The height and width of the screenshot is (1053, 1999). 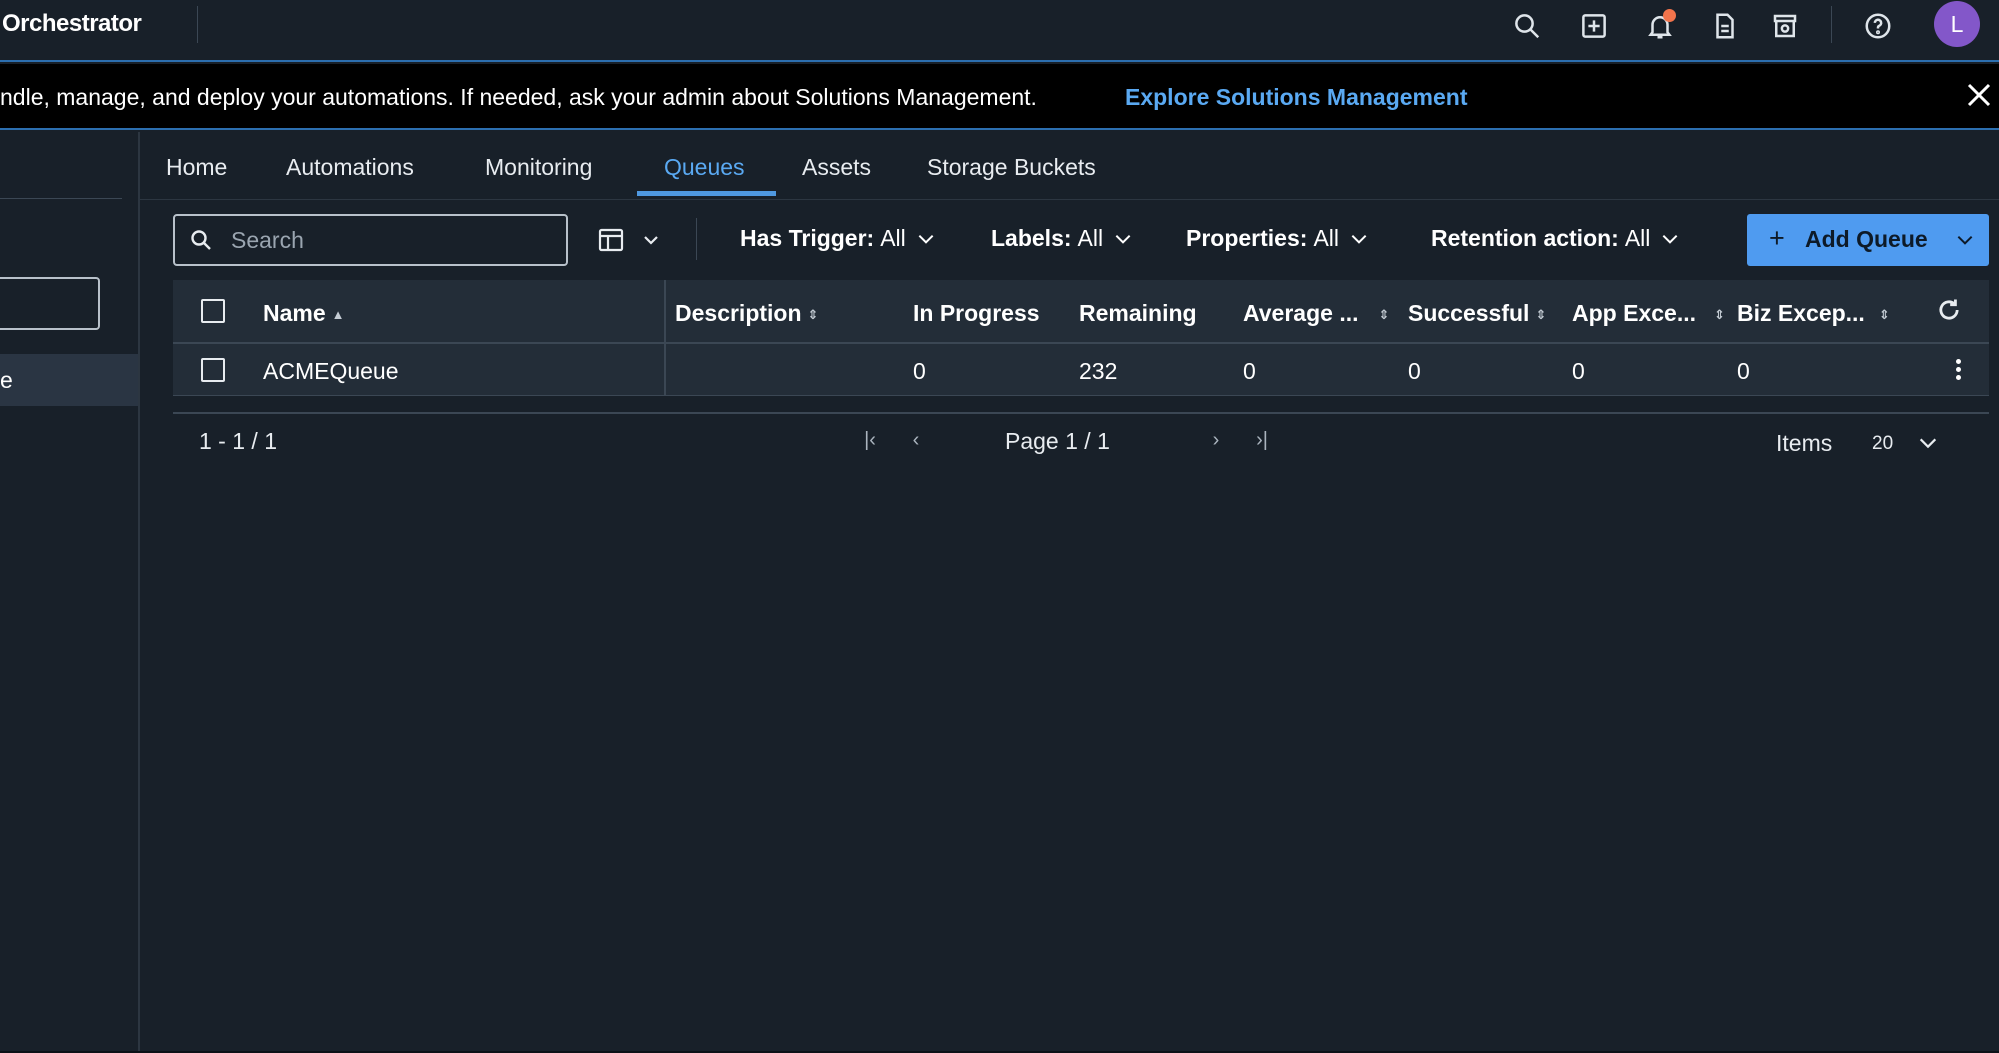 What do you see at coordinates (350, 167) in the screenshot?
I see `tab-automations: Automations` at bounding box center [350, 167].